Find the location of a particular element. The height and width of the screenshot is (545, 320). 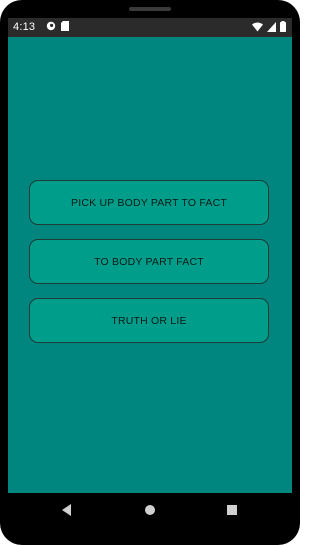

button-label: PICK UP BODY PART TO FACT is located at coordinates (149, 202).